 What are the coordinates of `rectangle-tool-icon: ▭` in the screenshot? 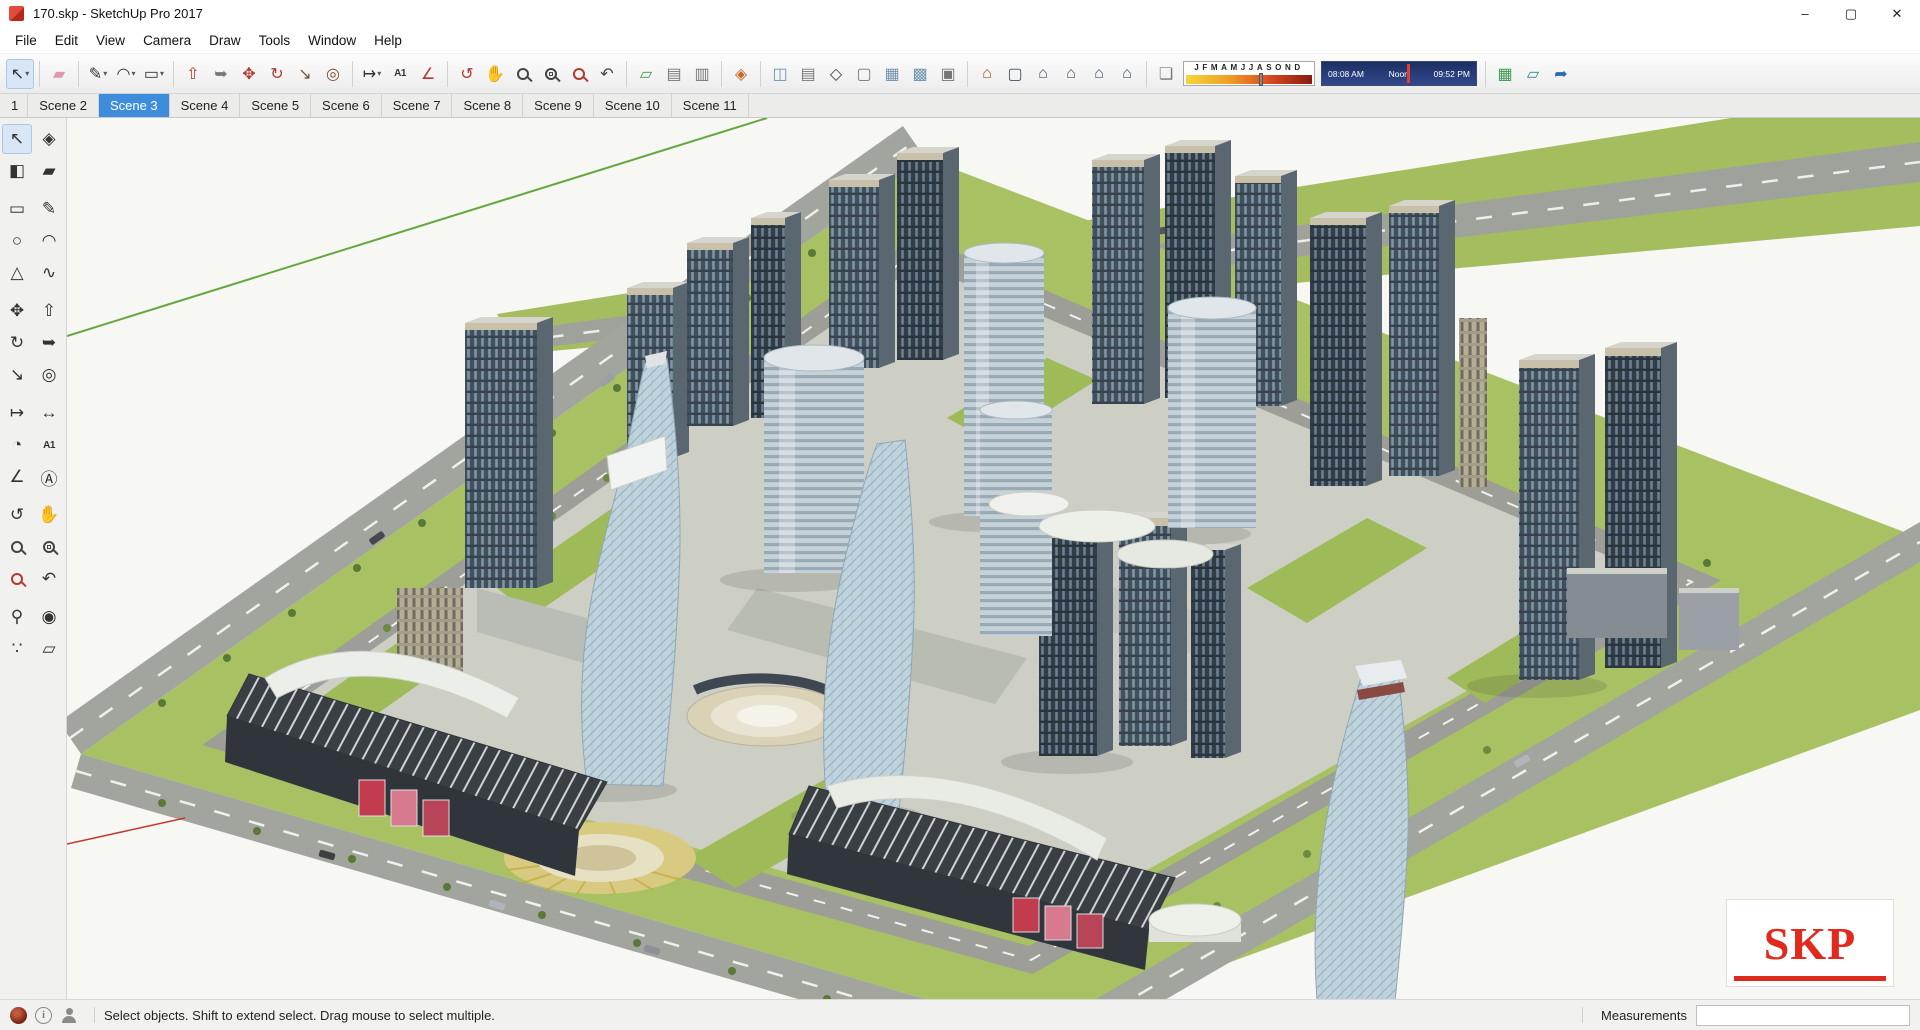 It's located at (17, 209).